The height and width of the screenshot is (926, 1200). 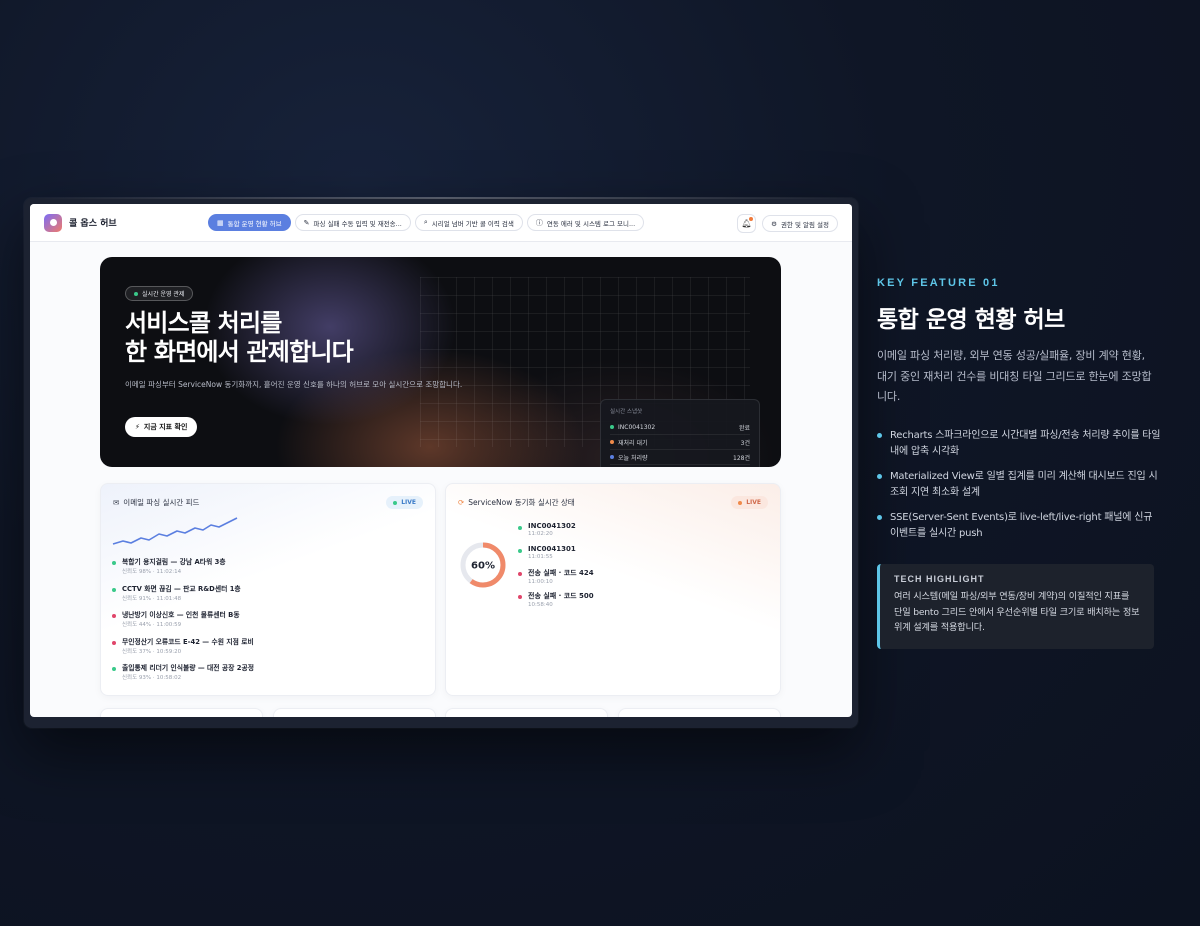 I want to click on logo: 콜 옵스 허브, so click(x=124, y=222).